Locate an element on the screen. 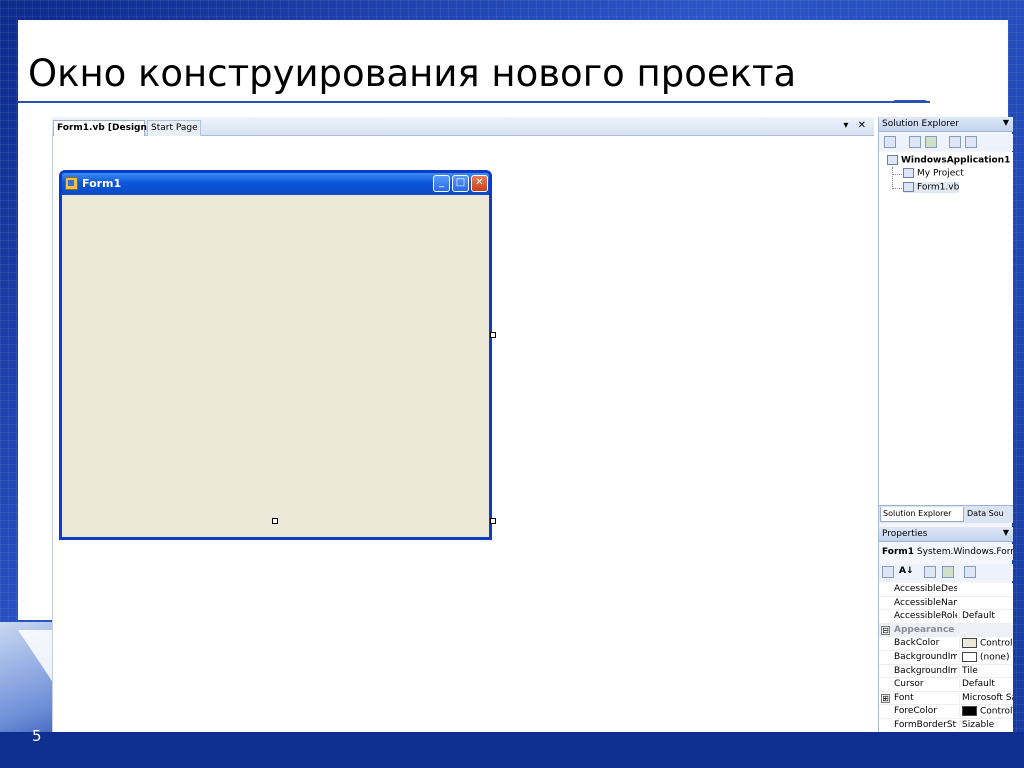 The height and width of the screenshot is (768, 1024). property-value: (none) is located at coordinates (986, 657).